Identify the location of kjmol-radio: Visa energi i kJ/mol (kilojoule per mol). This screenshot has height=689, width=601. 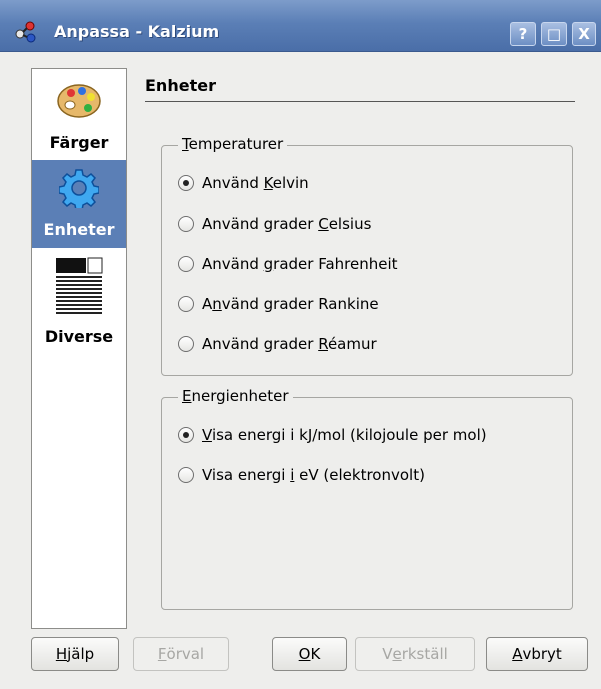
(332, 435).